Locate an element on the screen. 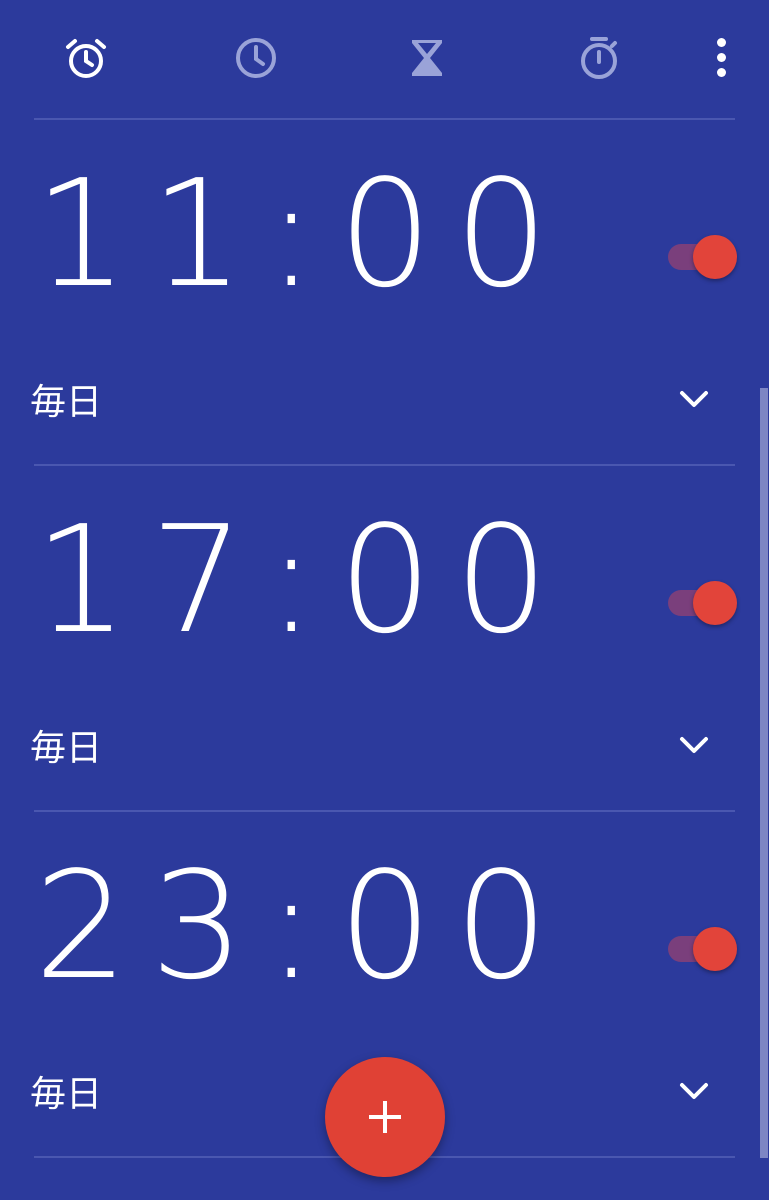  timer-icon is located at coordinates (427, 58).